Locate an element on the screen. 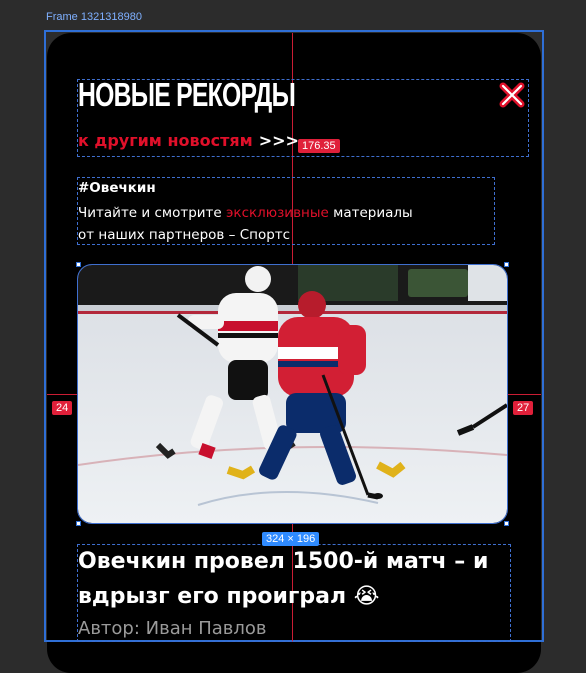  article-author: Автор: Иван Павлов is located at coordinates (172, 628).